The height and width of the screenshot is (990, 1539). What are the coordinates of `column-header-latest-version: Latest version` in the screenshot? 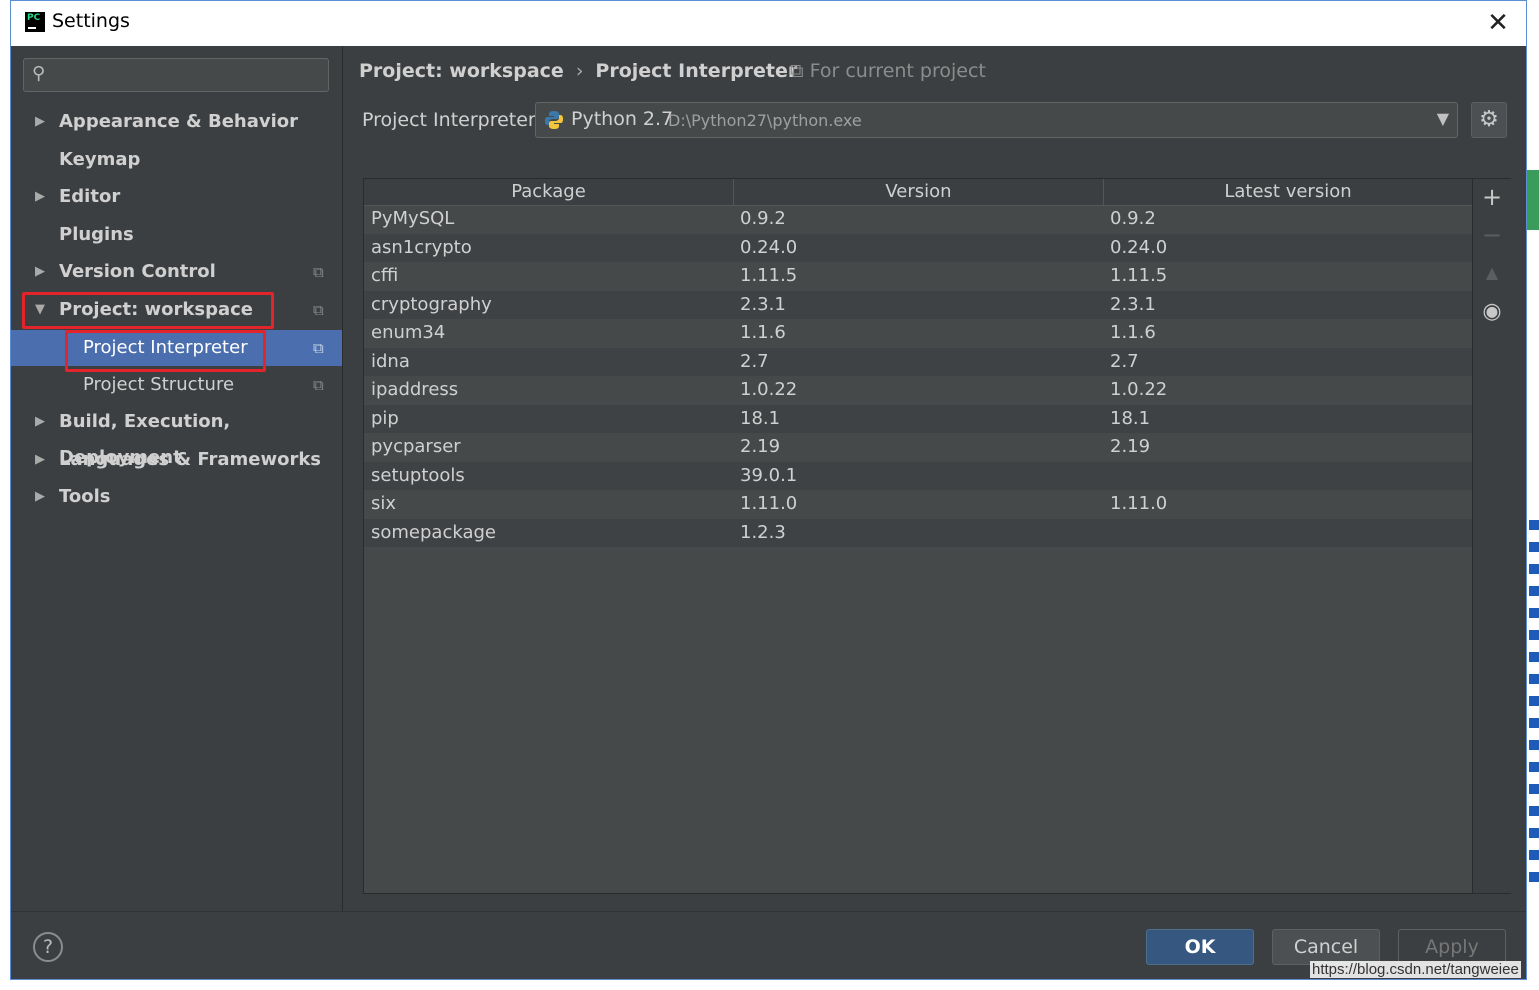 It's located at (1288, 192).